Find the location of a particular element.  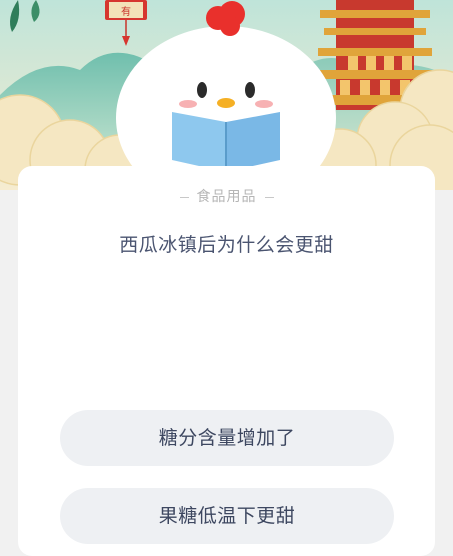

category-label: 食品用品 is located at coordinates (226, 197).